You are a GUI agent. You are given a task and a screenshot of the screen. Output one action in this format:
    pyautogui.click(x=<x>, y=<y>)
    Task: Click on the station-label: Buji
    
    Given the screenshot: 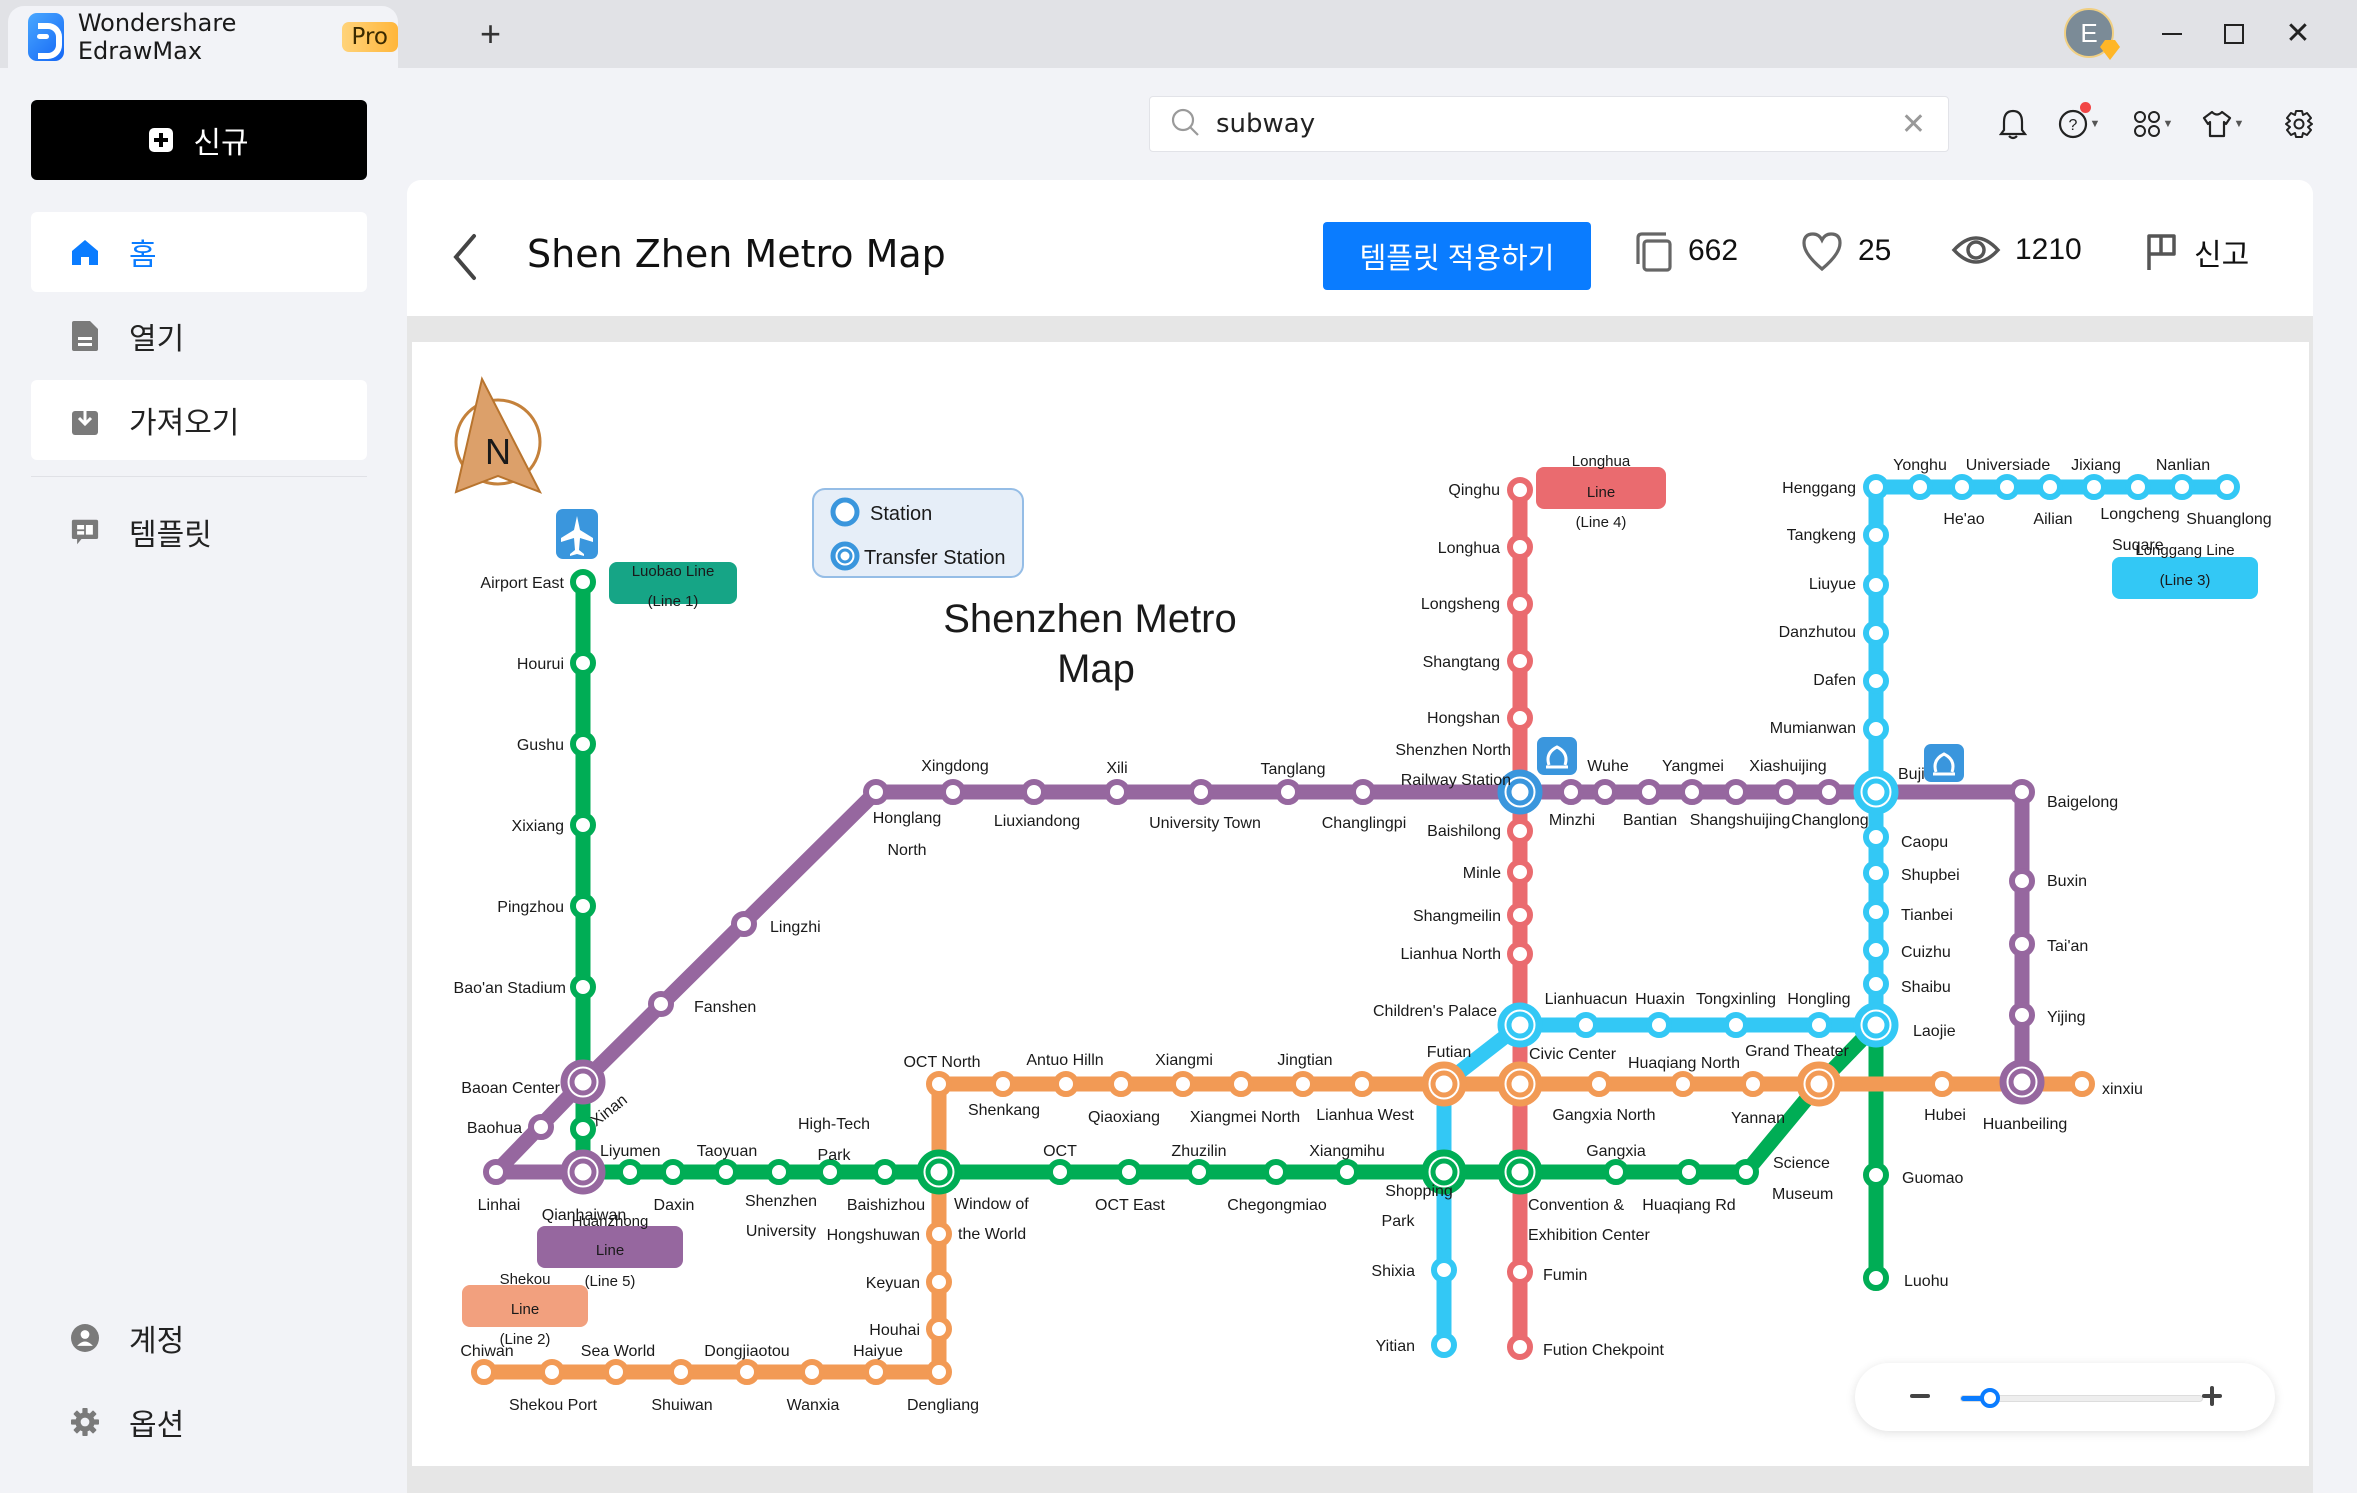 What is the action you would take?
    pyautogui.click(x=1911, y=774)
    